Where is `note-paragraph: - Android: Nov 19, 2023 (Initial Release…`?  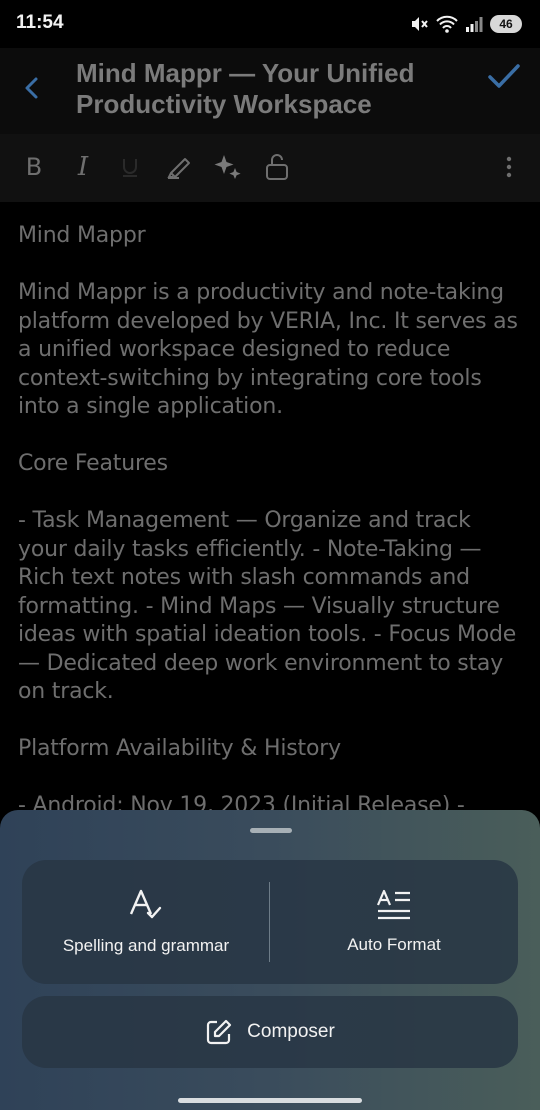
note-paragraph: - Android: Nov 19, 2023 (Initial Release… is located at coordinates (241, 801).